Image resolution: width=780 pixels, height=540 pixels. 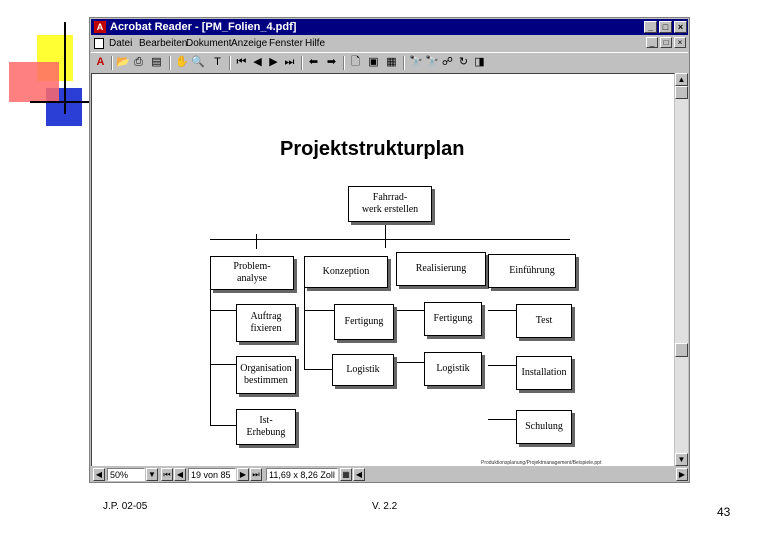 What do you see at coordinates (364, 322) in the screenshot?
I see `wbs-box-konzeption-fertigung: Fertigung` at bounding box center [364, 322].